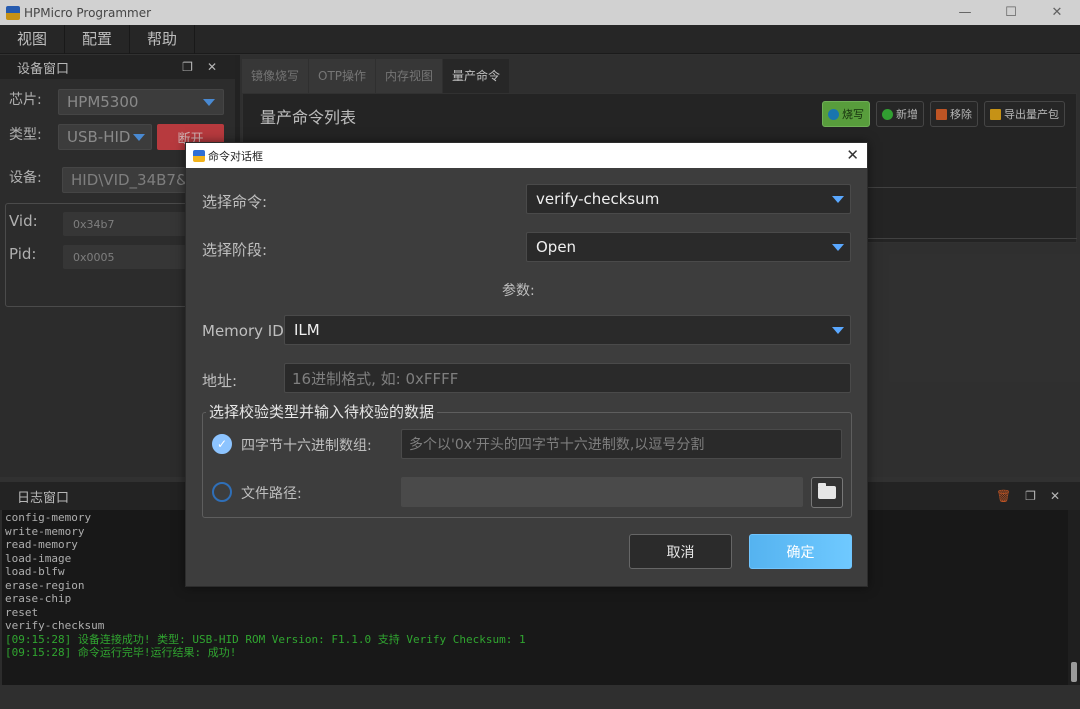  I want to click on hex-array-label: 四字节十六进制数组:, so click(306, 446).